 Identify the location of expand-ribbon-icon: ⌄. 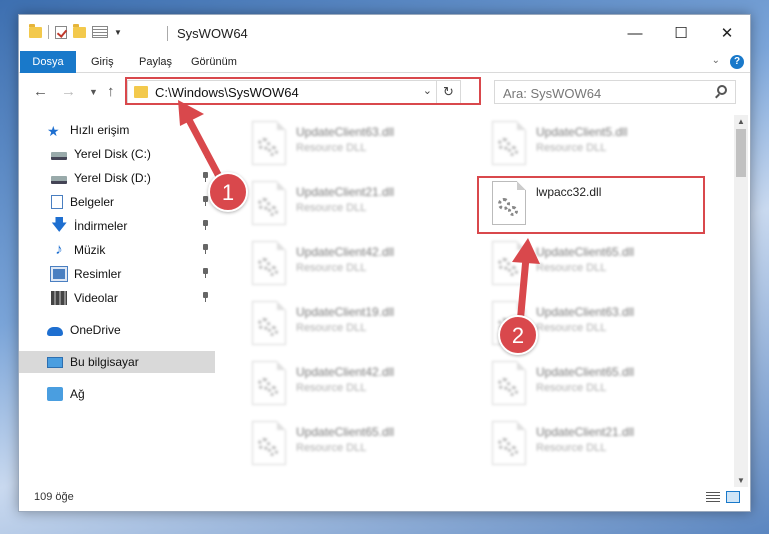
(716, 60).